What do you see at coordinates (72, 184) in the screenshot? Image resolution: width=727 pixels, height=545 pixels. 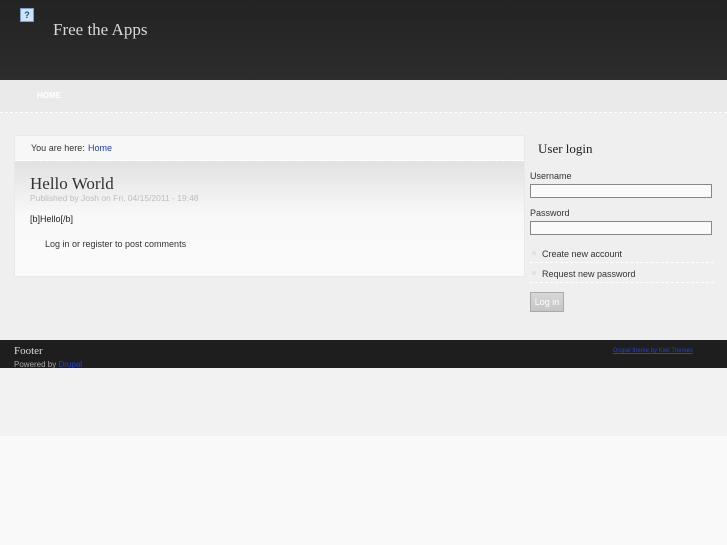 I see `page-title: Hello World` at bounding box center [72, 184].